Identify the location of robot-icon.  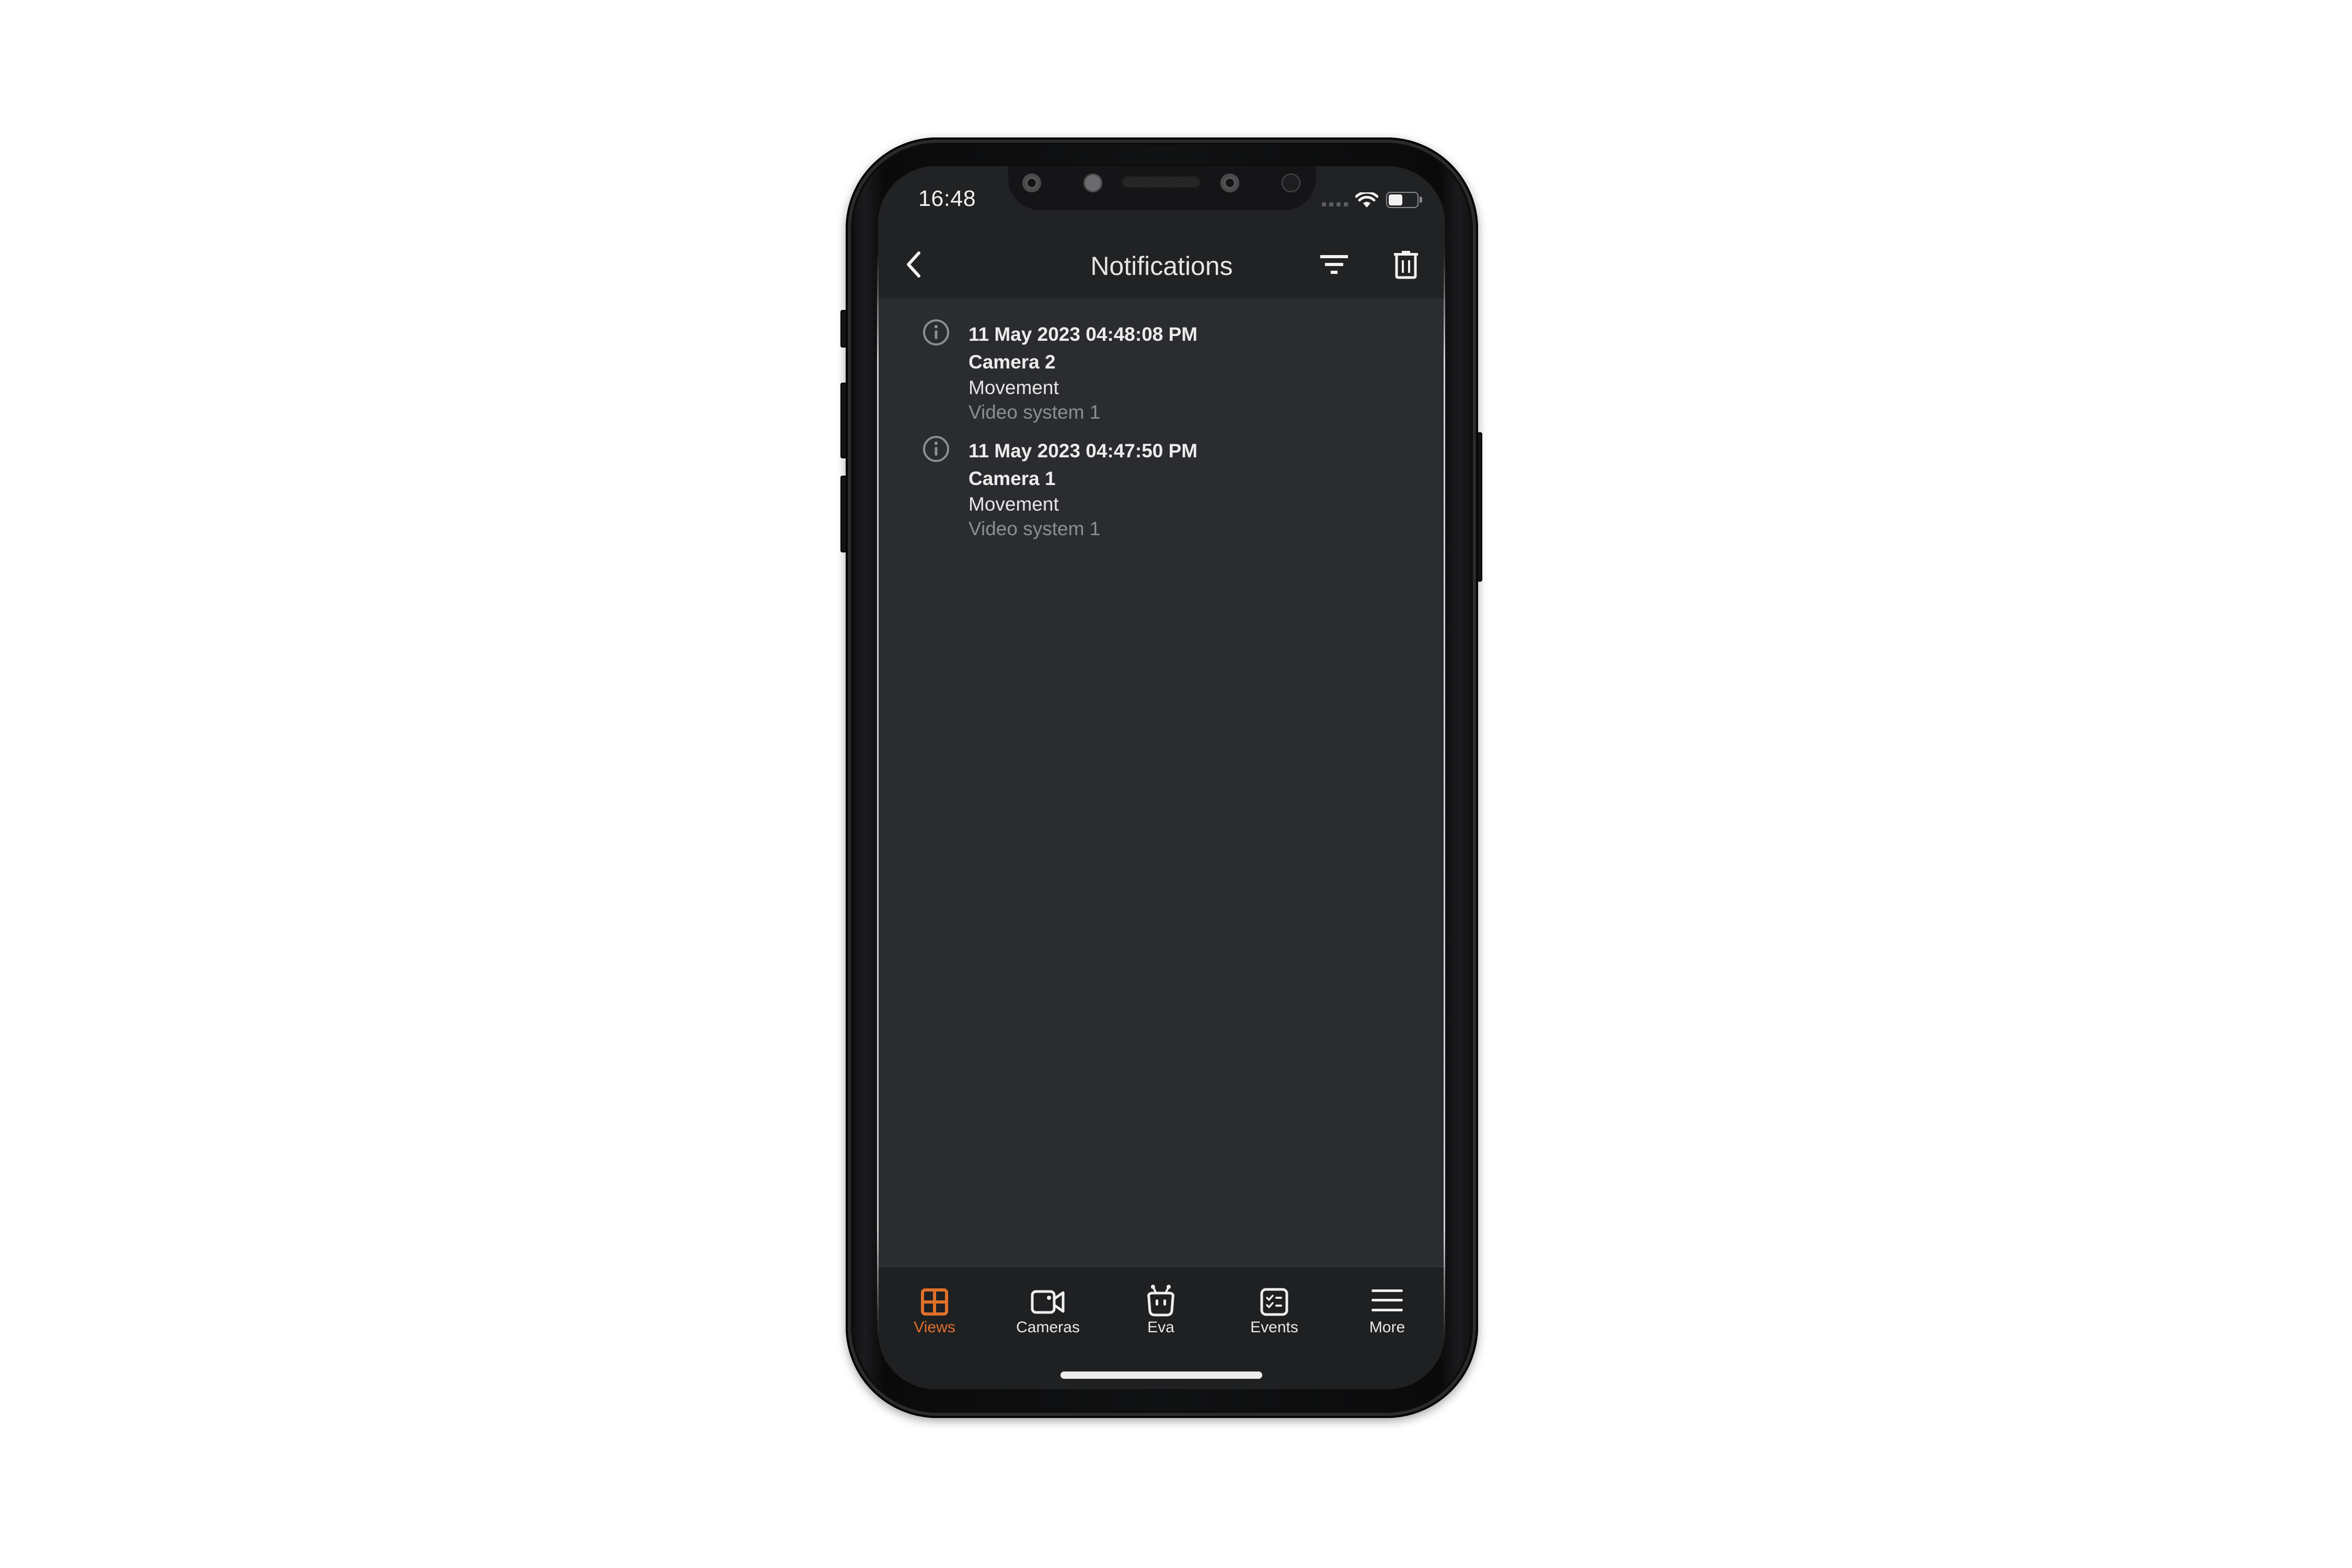
(1160, 1301).